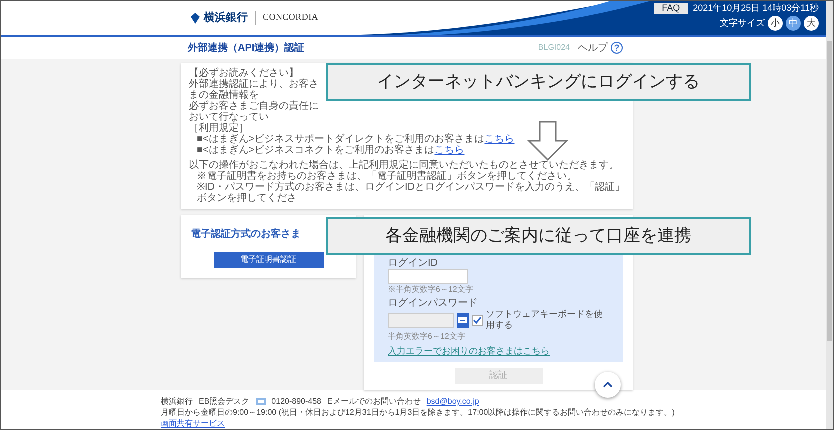  I want to click on terms-heading: ［利用規定］, so click(219, 128).